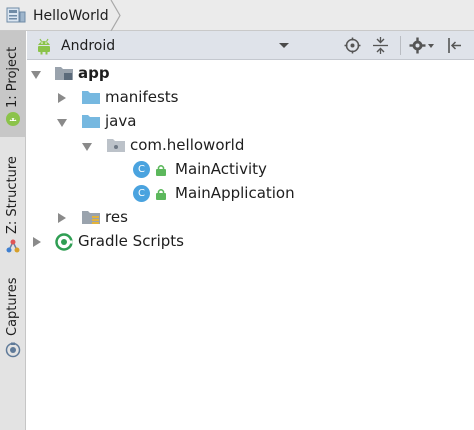 The width and height of the screenshot is (474, 430). Describe the element at coordinates (91, 217) in the screenshot. I see `resource-folder-icon` at that location.